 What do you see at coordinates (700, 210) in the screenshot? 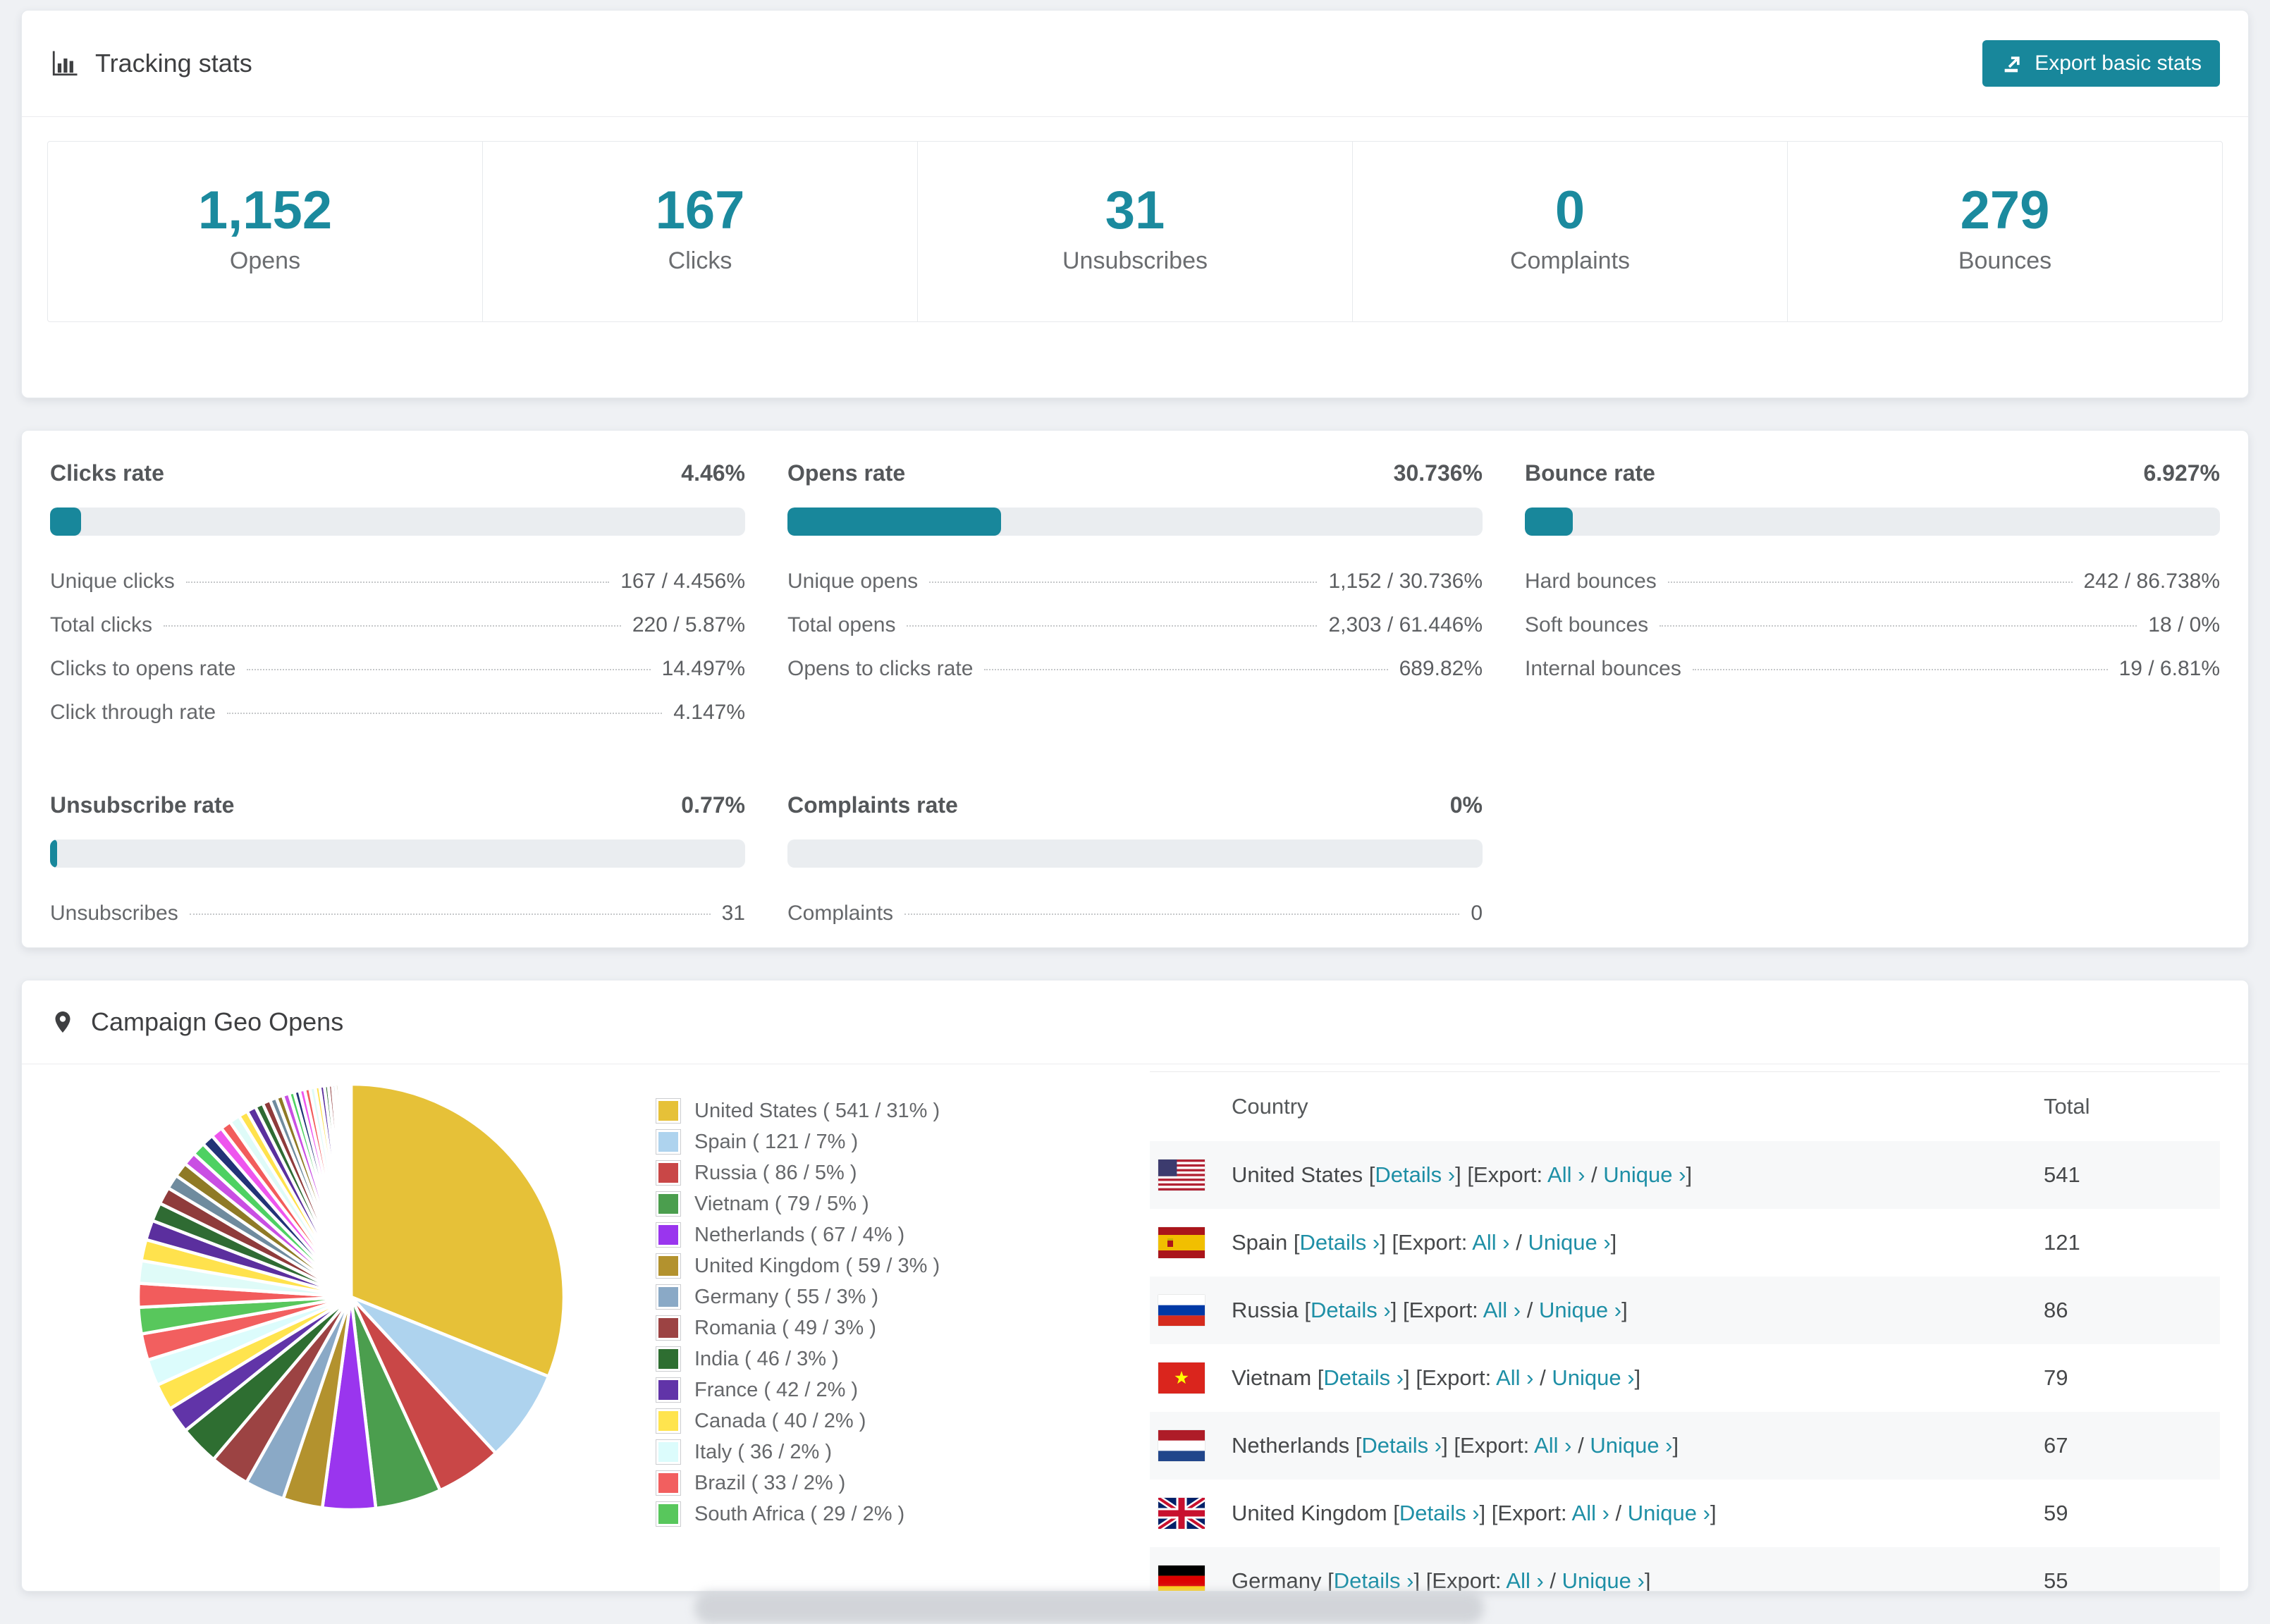
I see `summary-value: 167` at bounding box center [700, 210].